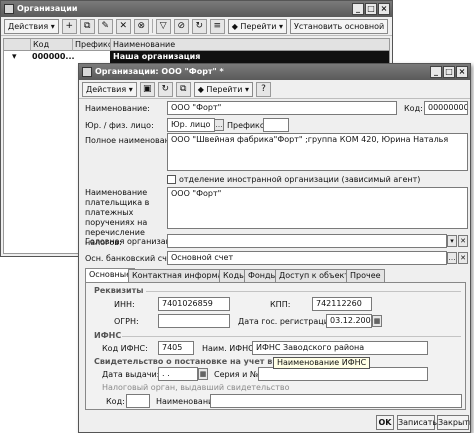 This screenshot has height=433, width=474. What do you see at coordinates (249, 45) in the screenshot?
I see `column-header-name: Наименование` at bounding box center [249, 45].